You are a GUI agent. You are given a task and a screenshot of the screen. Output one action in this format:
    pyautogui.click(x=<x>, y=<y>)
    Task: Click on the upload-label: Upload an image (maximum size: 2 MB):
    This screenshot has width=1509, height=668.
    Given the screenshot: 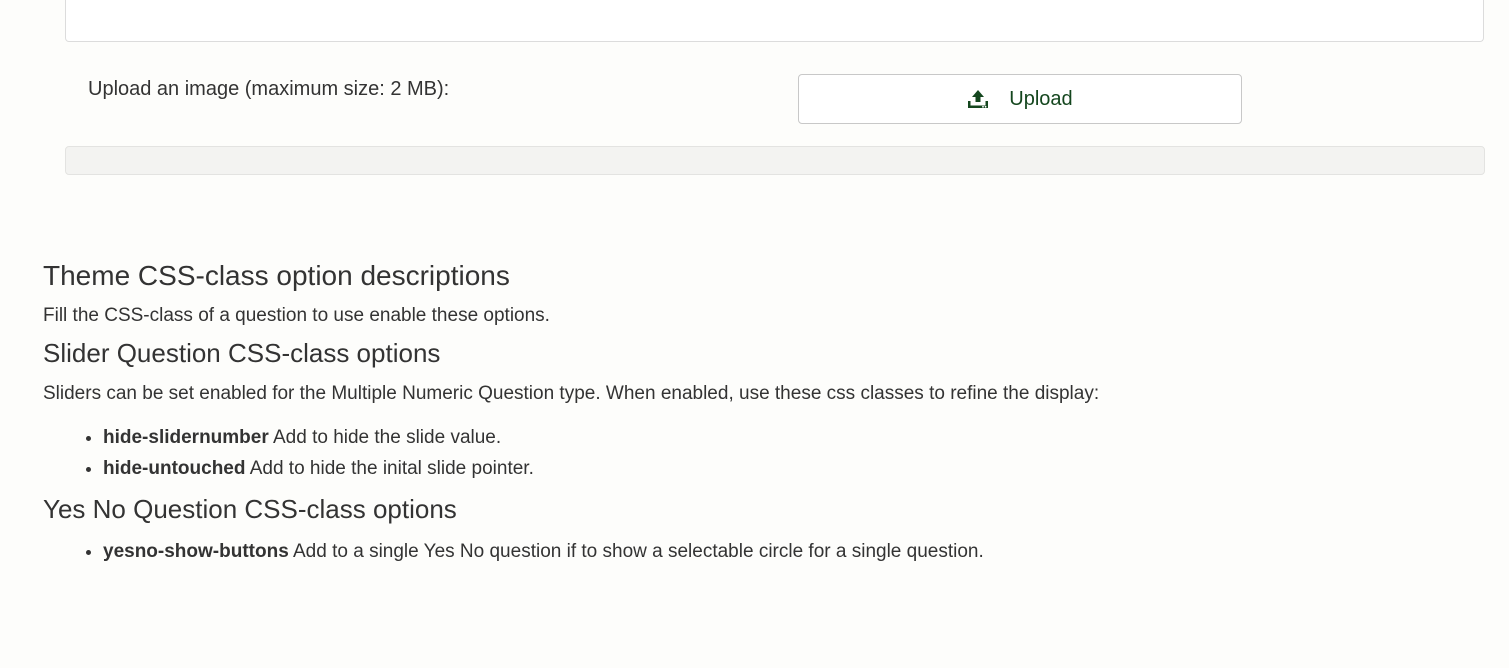 What is the action you would take?
    pyautogui.click(x=269, y=89)
    